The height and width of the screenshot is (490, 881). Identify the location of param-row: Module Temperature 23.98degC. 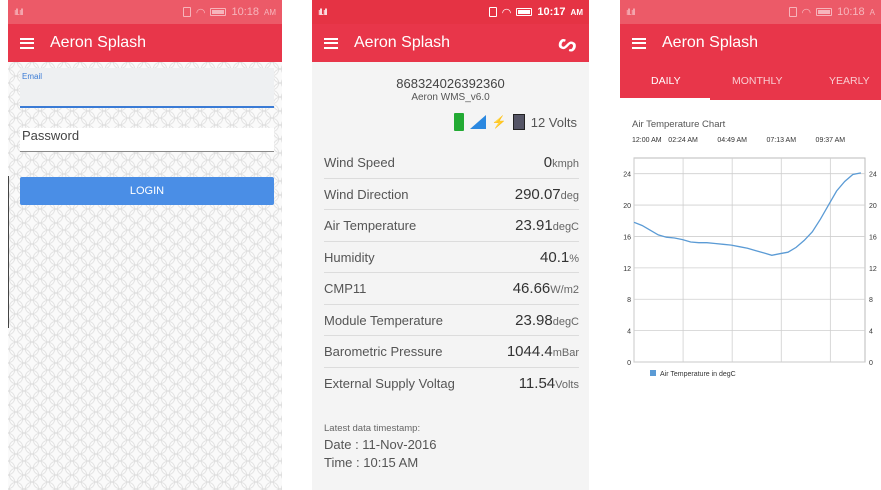
(451, 320).